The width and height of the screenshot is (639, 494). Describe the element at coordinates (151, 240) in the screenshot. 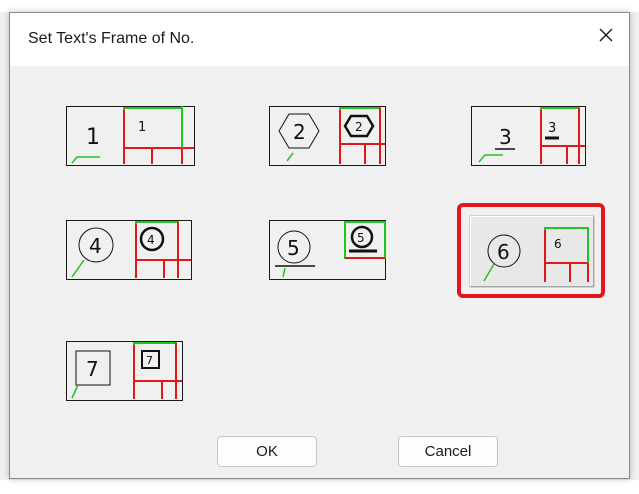

I see `frame-option-4-preview-label: 4` at that location.